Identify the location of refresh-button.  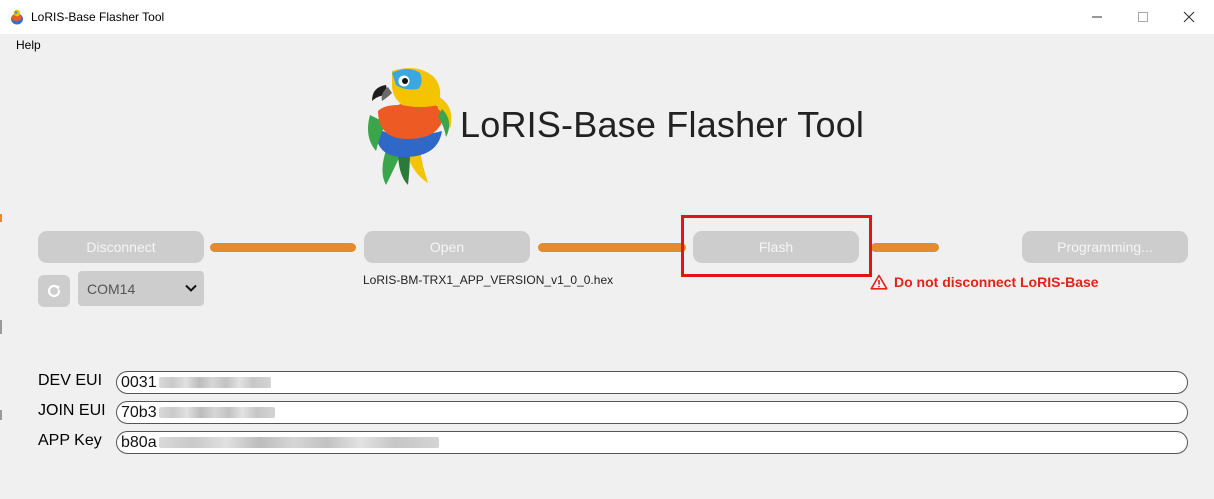
(54, 291).